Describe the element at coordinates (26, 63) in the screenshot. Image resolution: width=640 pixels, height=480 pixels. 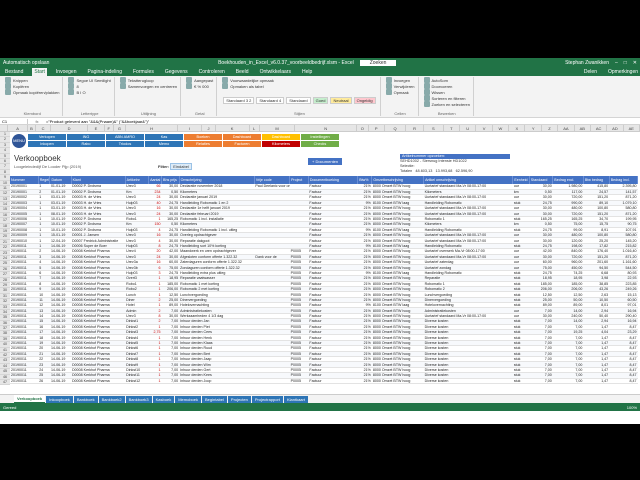
I see `autosave-toggle: Automatisch opslaan` at that location.